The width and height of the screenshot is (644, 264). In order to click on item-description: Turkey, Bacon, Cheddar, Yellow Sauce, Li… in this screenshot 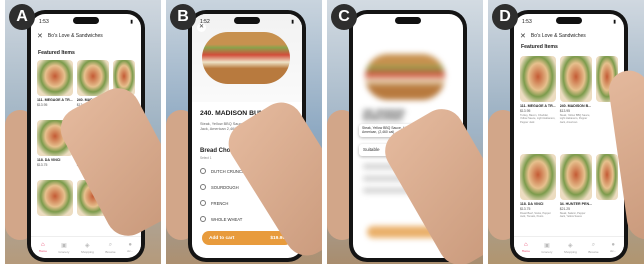, I will do `click(538, 119)`.